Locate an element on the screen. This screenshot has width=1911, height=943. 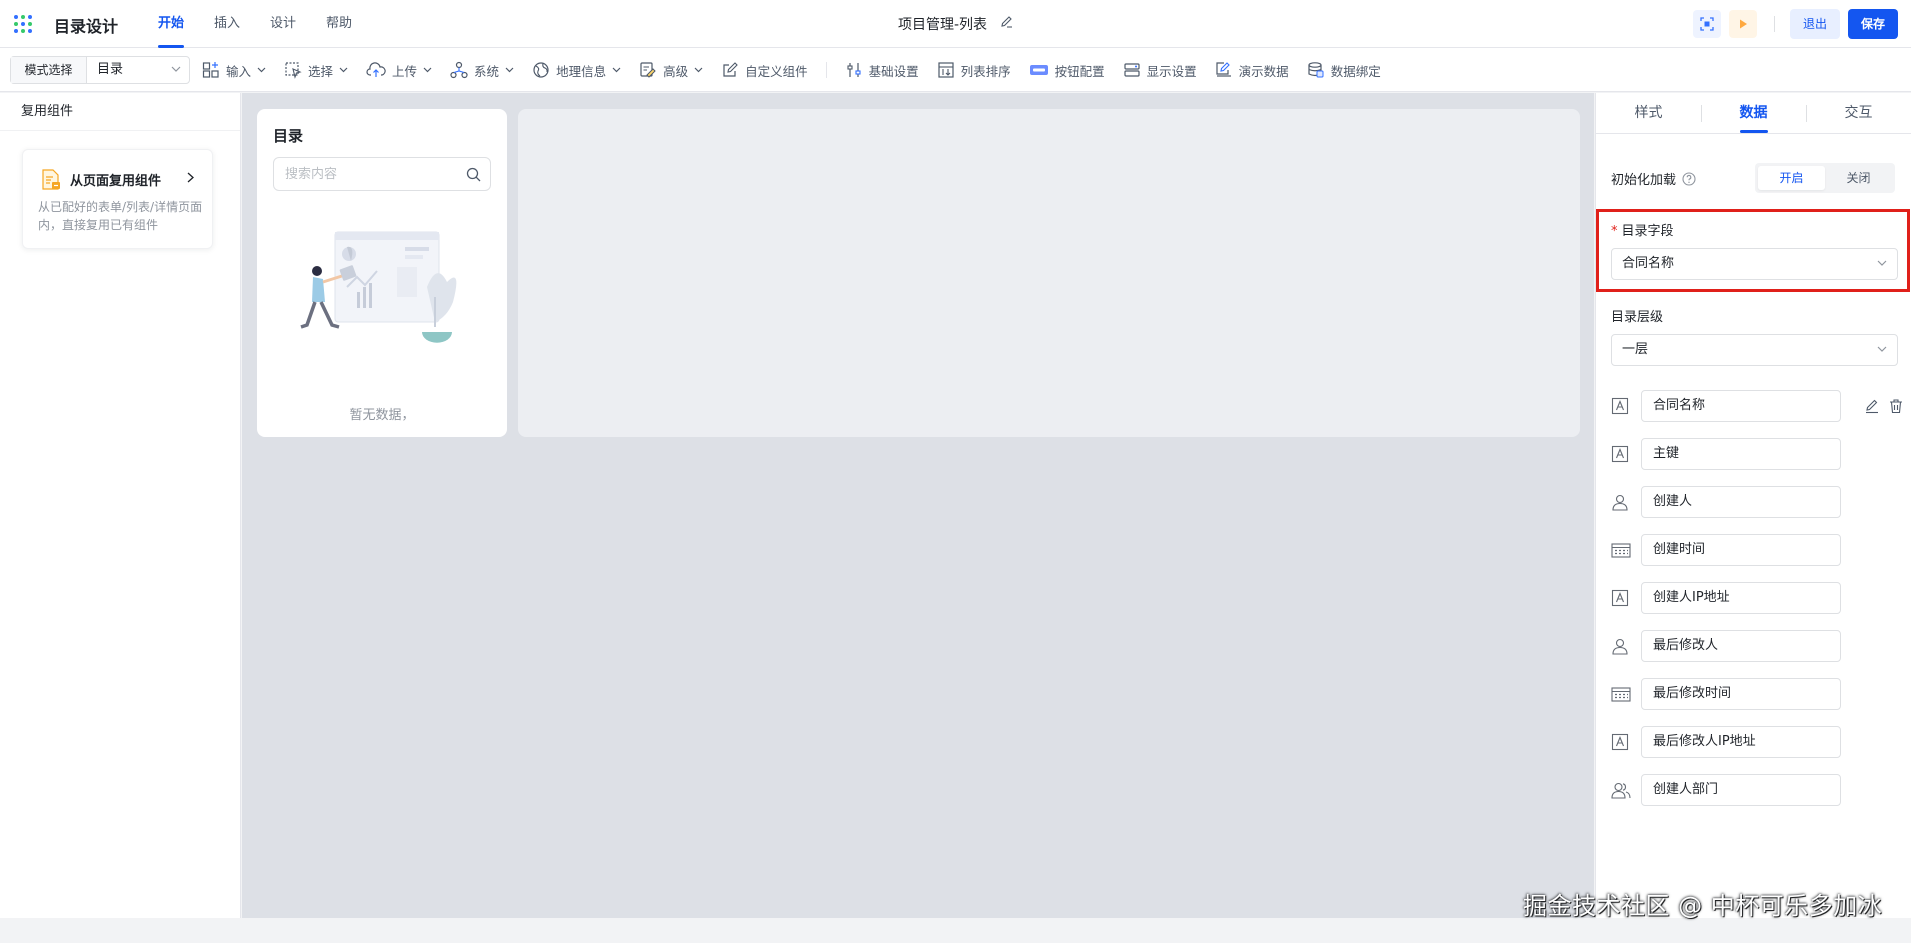
tab-help: 帮助 is located at coordinates (339, 24).